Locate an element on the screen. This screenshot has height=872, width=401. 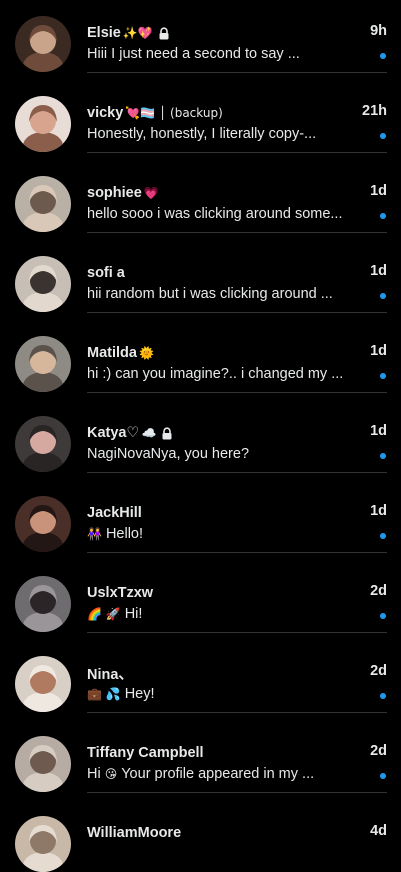
conversation-row: WilliamMoore 4d is located at coordinates (200, 832).